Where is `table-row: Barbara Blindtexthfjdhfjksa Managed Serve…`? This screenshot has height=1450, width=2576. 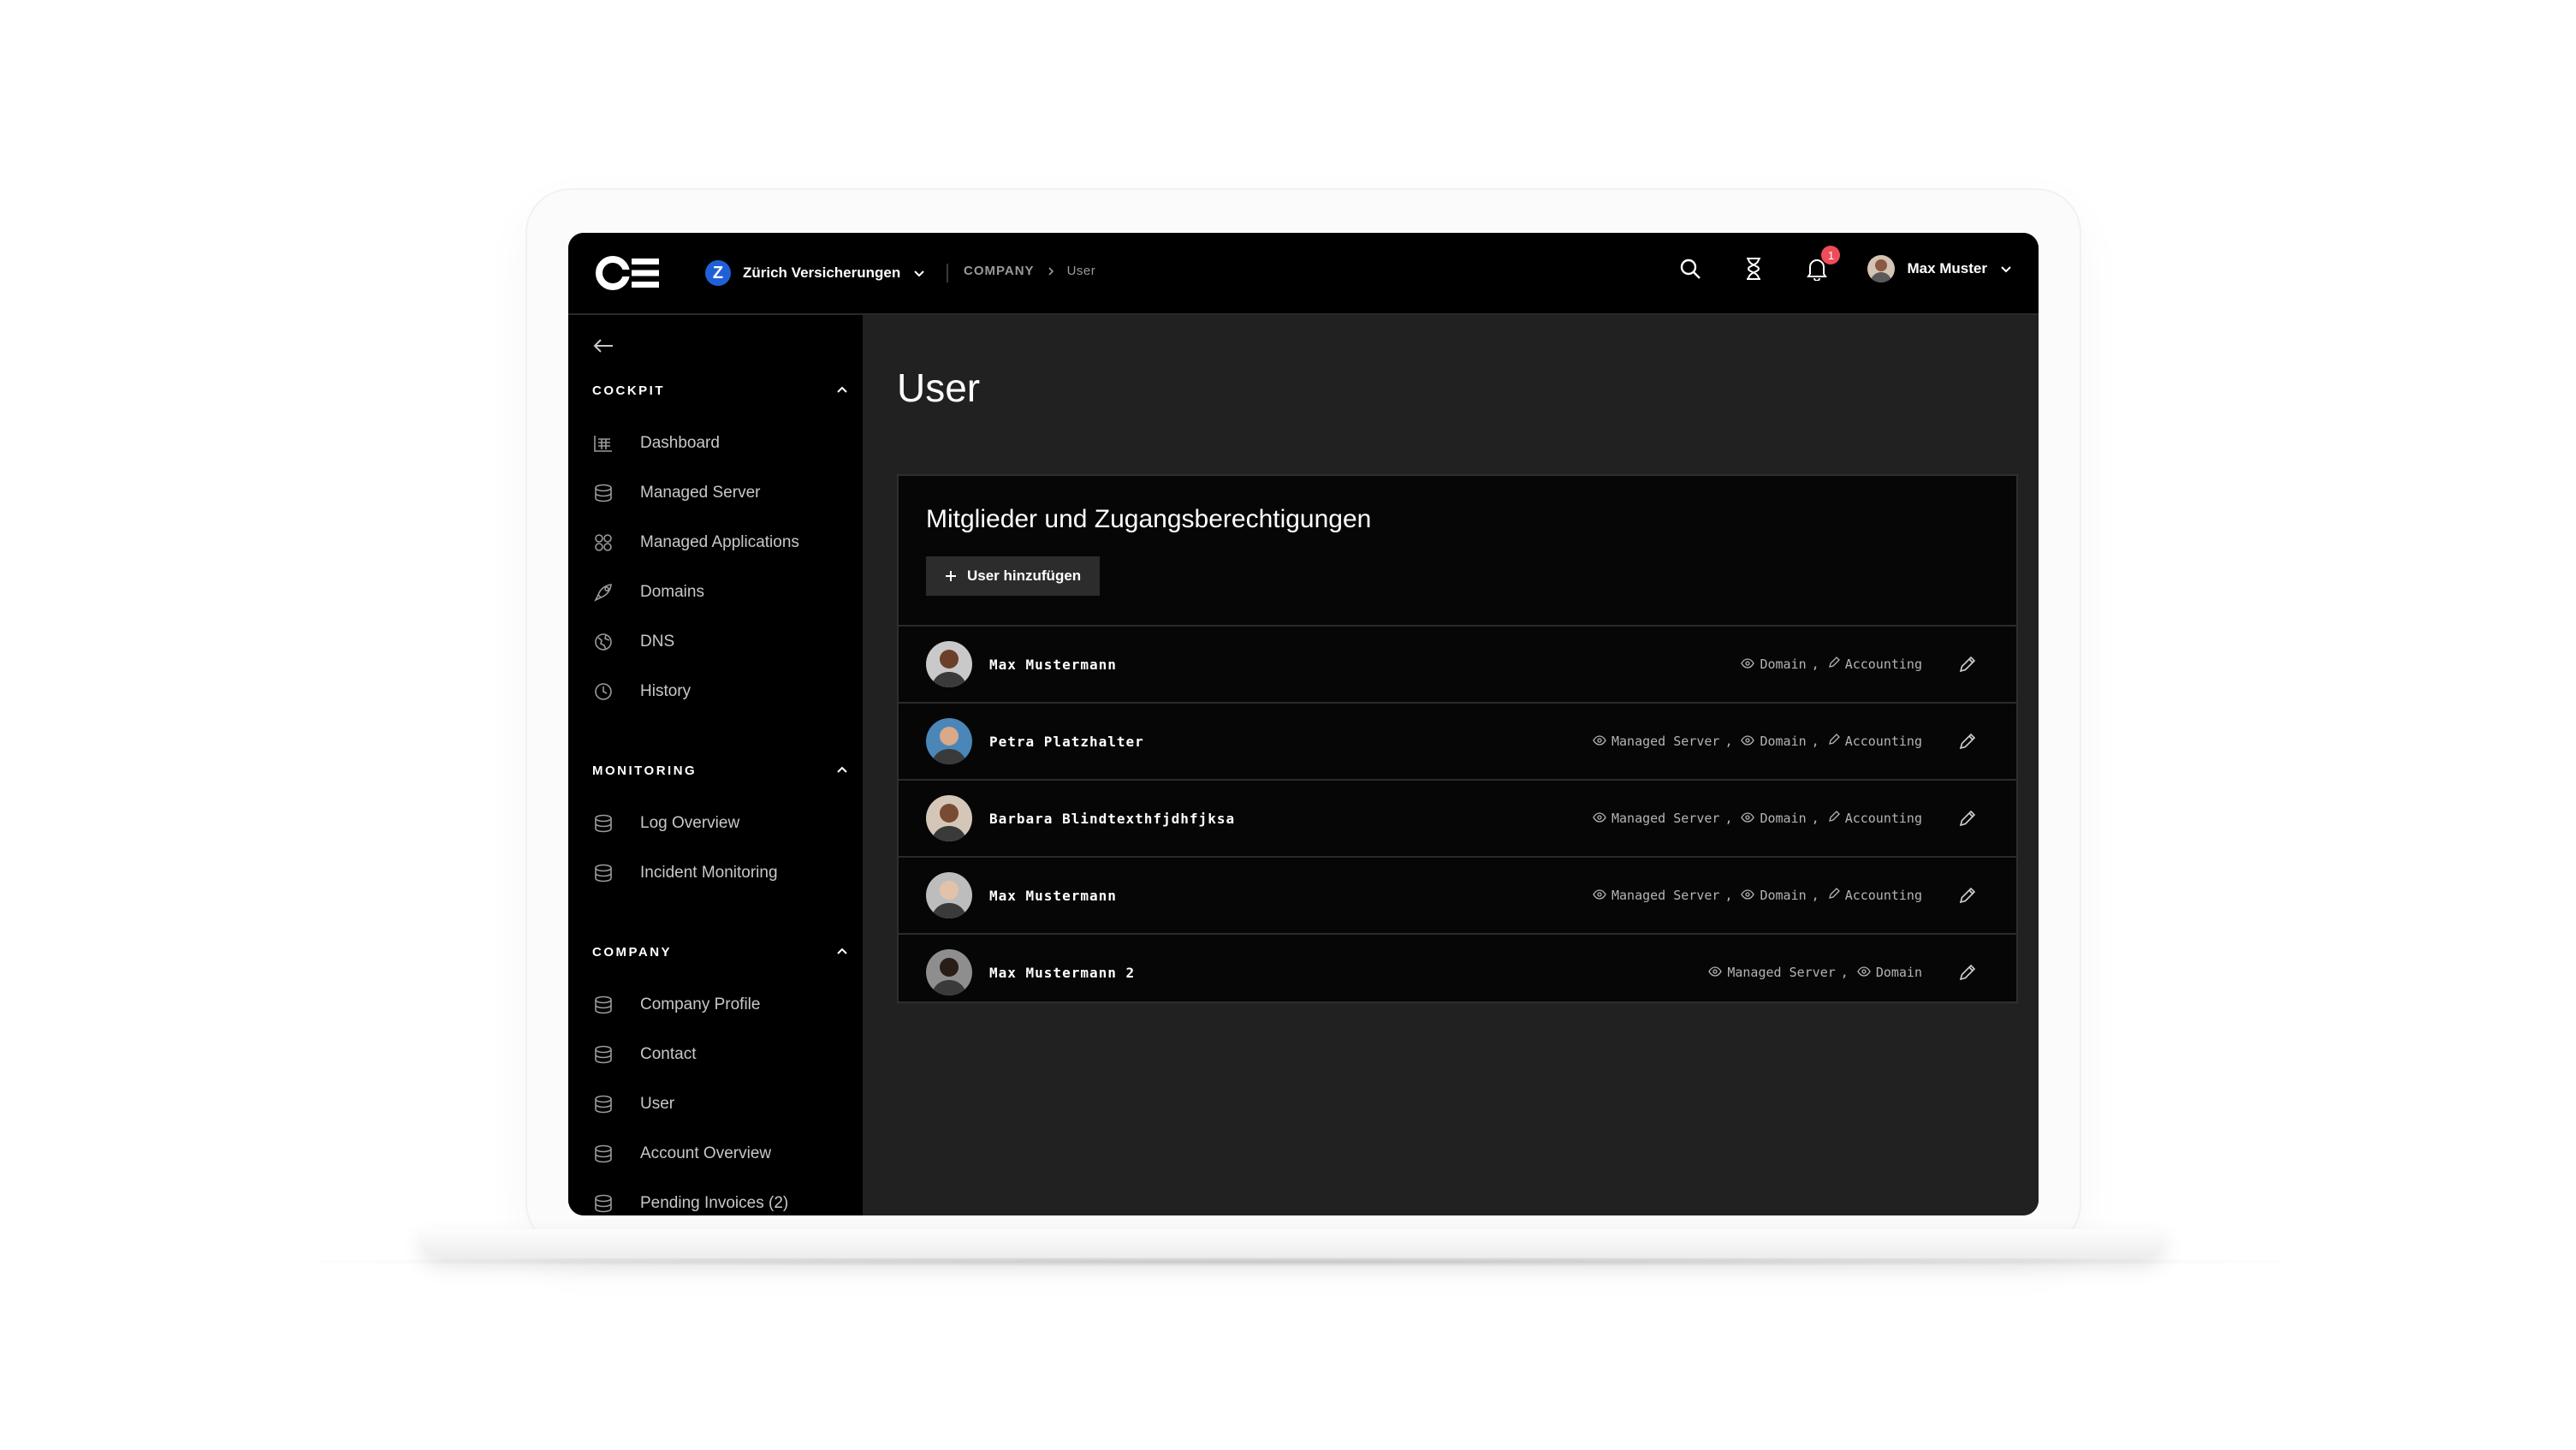 table-row: Barbara Blindtexthfjdhfjksa Managed Serve… is located at coordinates (1457, 817).